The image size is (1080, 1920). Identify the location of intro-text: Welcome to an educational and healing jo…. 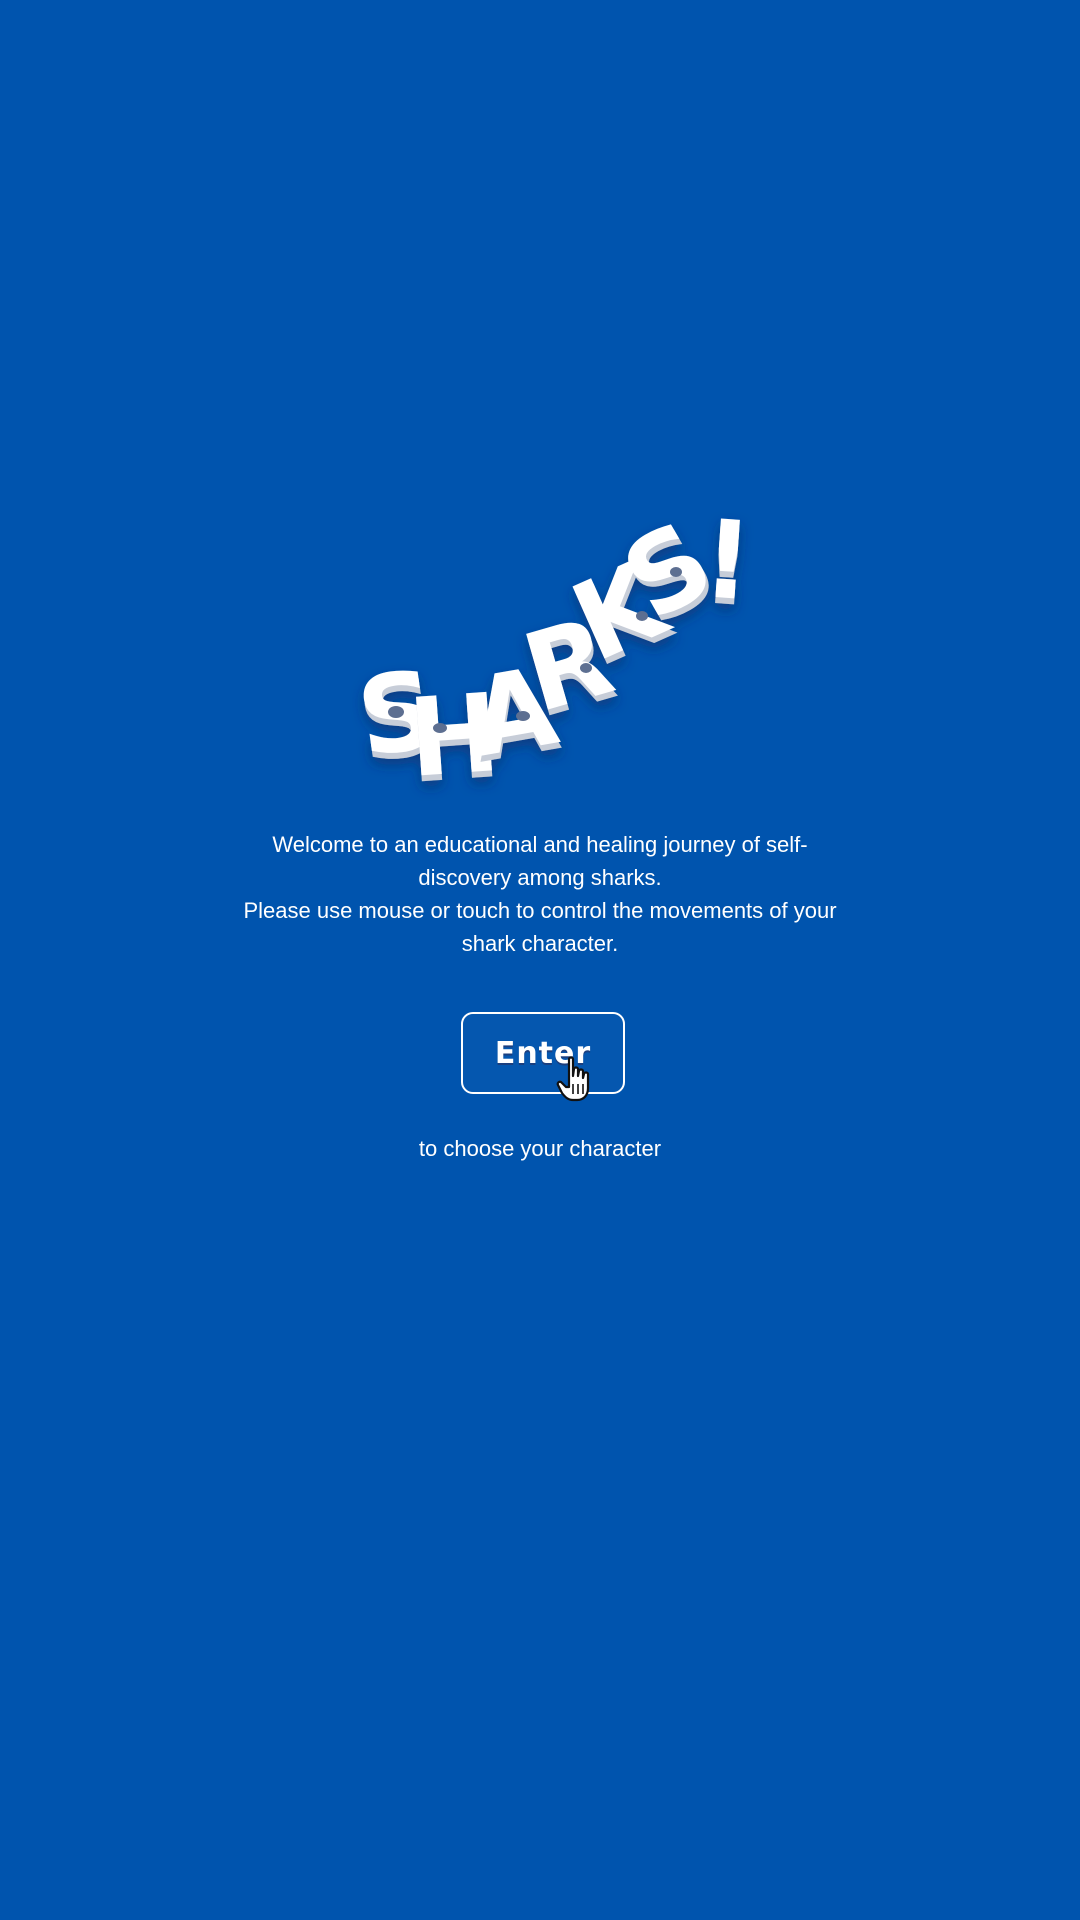
(540, 894).